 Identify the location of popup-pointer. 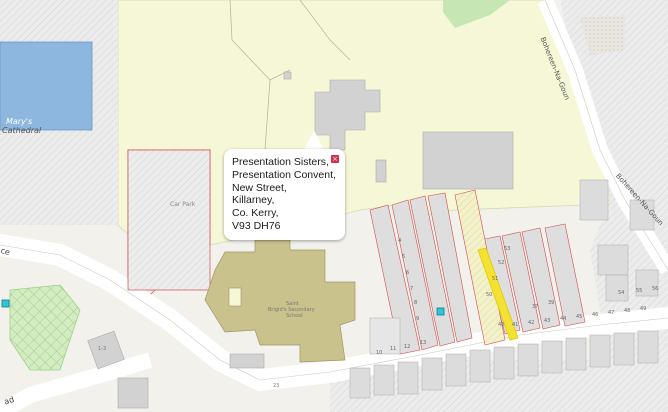
(314, 140).